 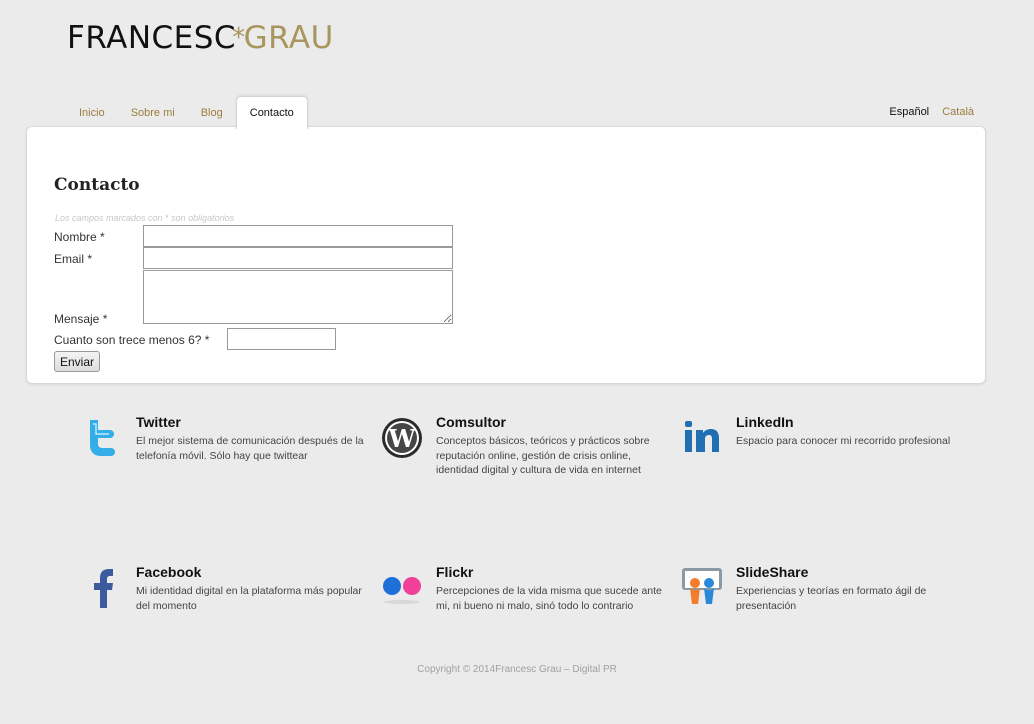 What do you see at coordinates (239, 38) in the screenshot?
I see `logo-star: *` at bounding box center [239, 38].